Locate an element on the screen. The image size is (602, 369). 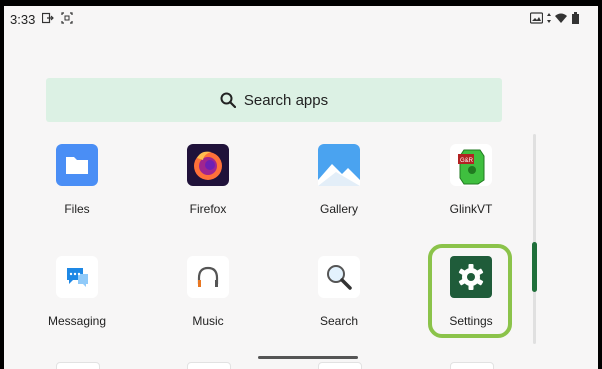
glinkvt-icon: G&R is located at coordinates (471, 165).